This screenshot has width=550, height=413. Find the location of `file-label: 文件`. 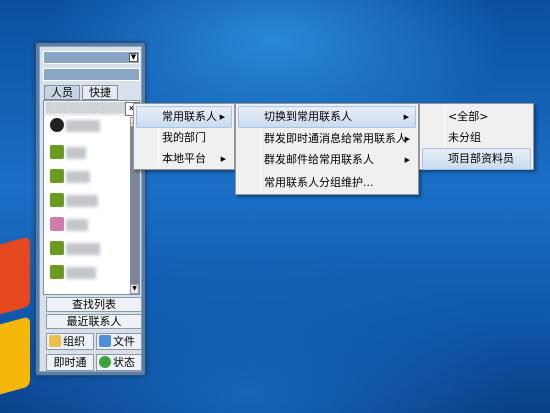

file-label: 文件 is located at coordinates (124, 341).